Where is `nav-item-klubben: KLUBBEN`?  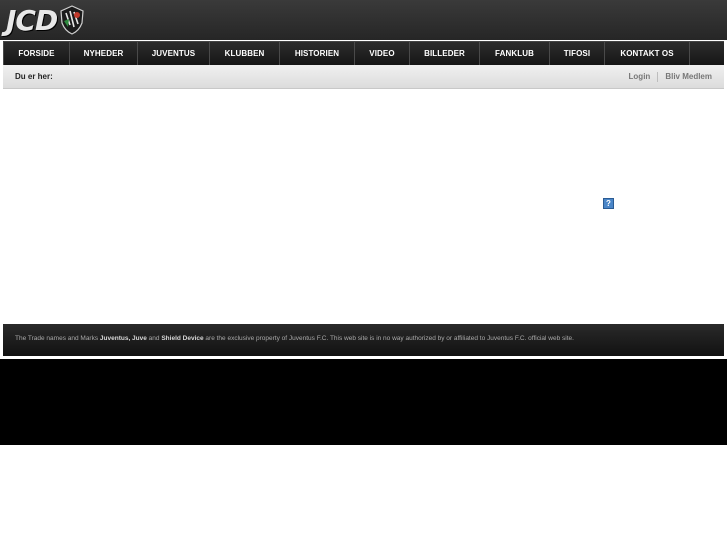
nav-item-klubben: KLUBBEN is located at coordinates (245, 53).